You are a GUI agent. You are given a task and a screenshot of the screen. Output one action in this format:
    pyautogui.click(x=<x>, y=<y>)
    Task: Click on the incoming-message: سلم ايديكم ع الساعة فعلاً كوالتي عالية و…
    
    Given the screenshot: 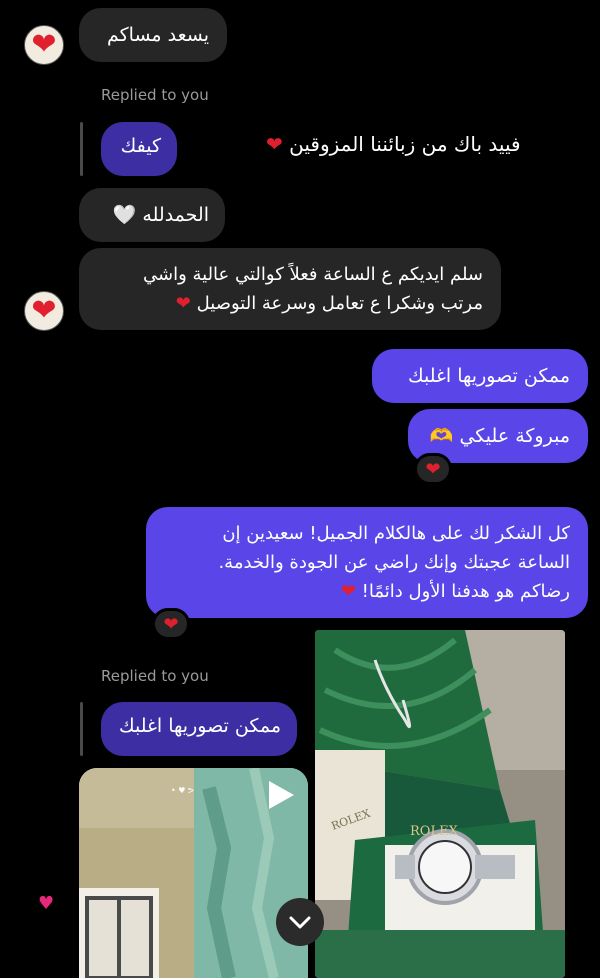 What is the action you would take?
    pyautogui.click(x=290, y=289)
    